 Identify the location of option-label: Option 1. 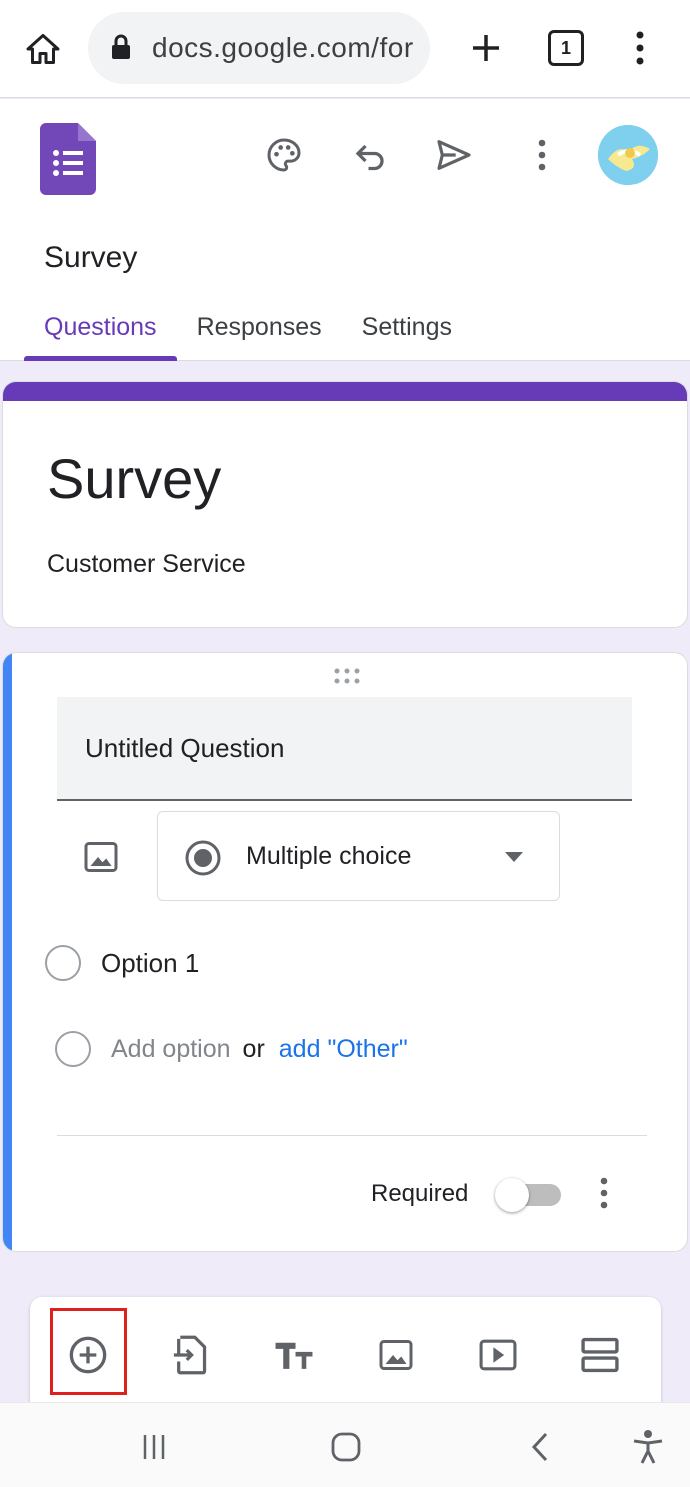
(150, 963).